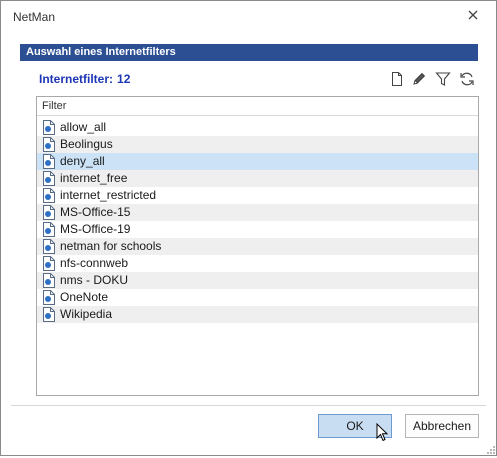 Image resolution: width=497 pixels, height=458 pixels. Describe the element at coordinates (257, 280) in the screenshot. I see `list-item: nms - DOKU` at that location.